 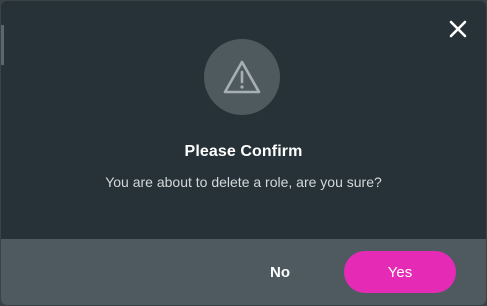 I want to click on no-button: No, so click(x=280, y=272).